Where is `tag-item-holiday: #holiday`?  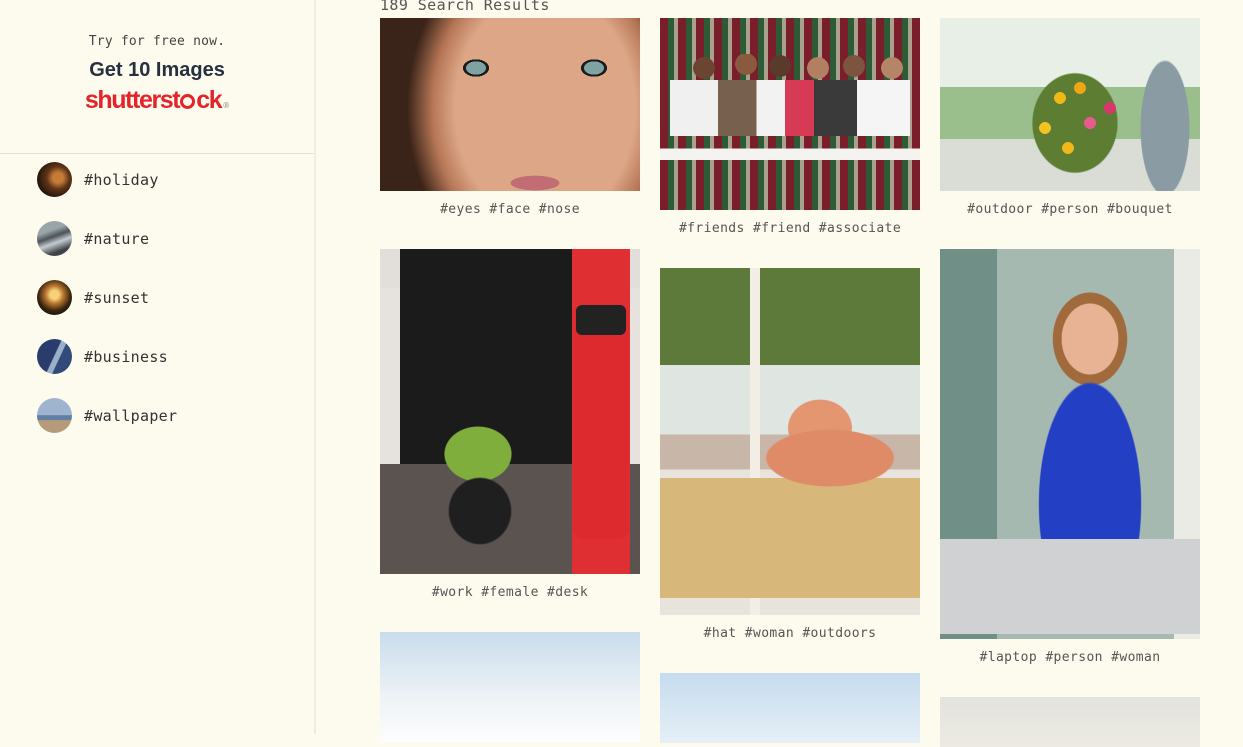 tag-item-holiday: #holiday is located at coordinates (107, 179).